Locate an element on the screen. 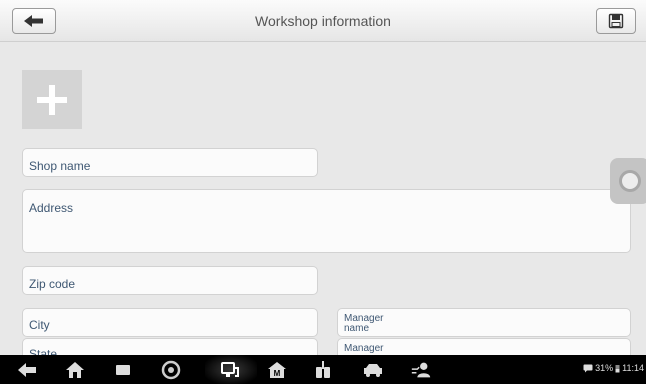  shop-name-label: Shop name is located at coordinates (60, 166).